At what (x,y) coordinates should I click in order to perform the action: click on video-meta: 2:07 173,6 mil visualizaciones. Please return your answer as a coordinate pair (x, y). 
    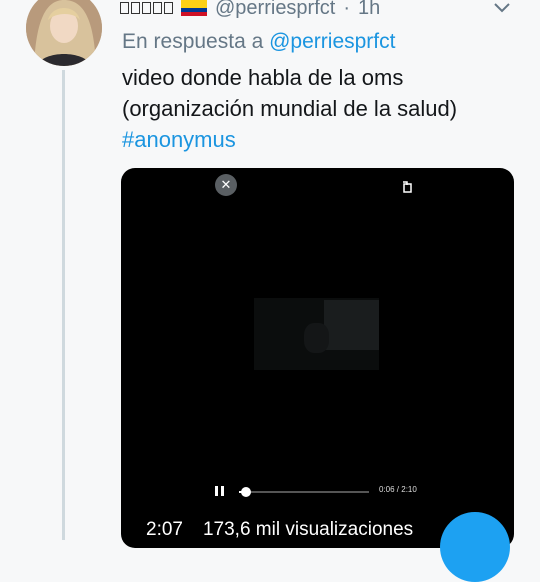
    Looking at the image, I should click on (279, 530).